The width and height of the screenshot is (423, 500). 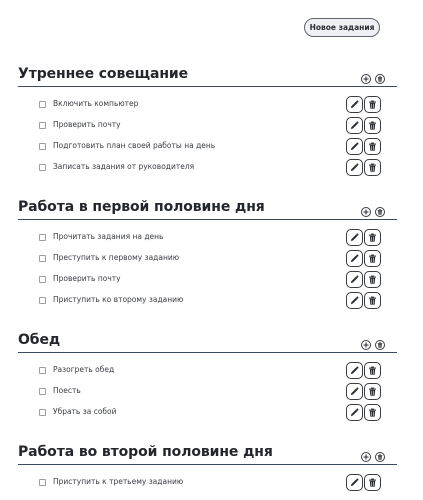 What do you see at coordinates (211, 372) in the screenshot?
I see `task-item: Разогреть обед` at bounding box center [211, 372].